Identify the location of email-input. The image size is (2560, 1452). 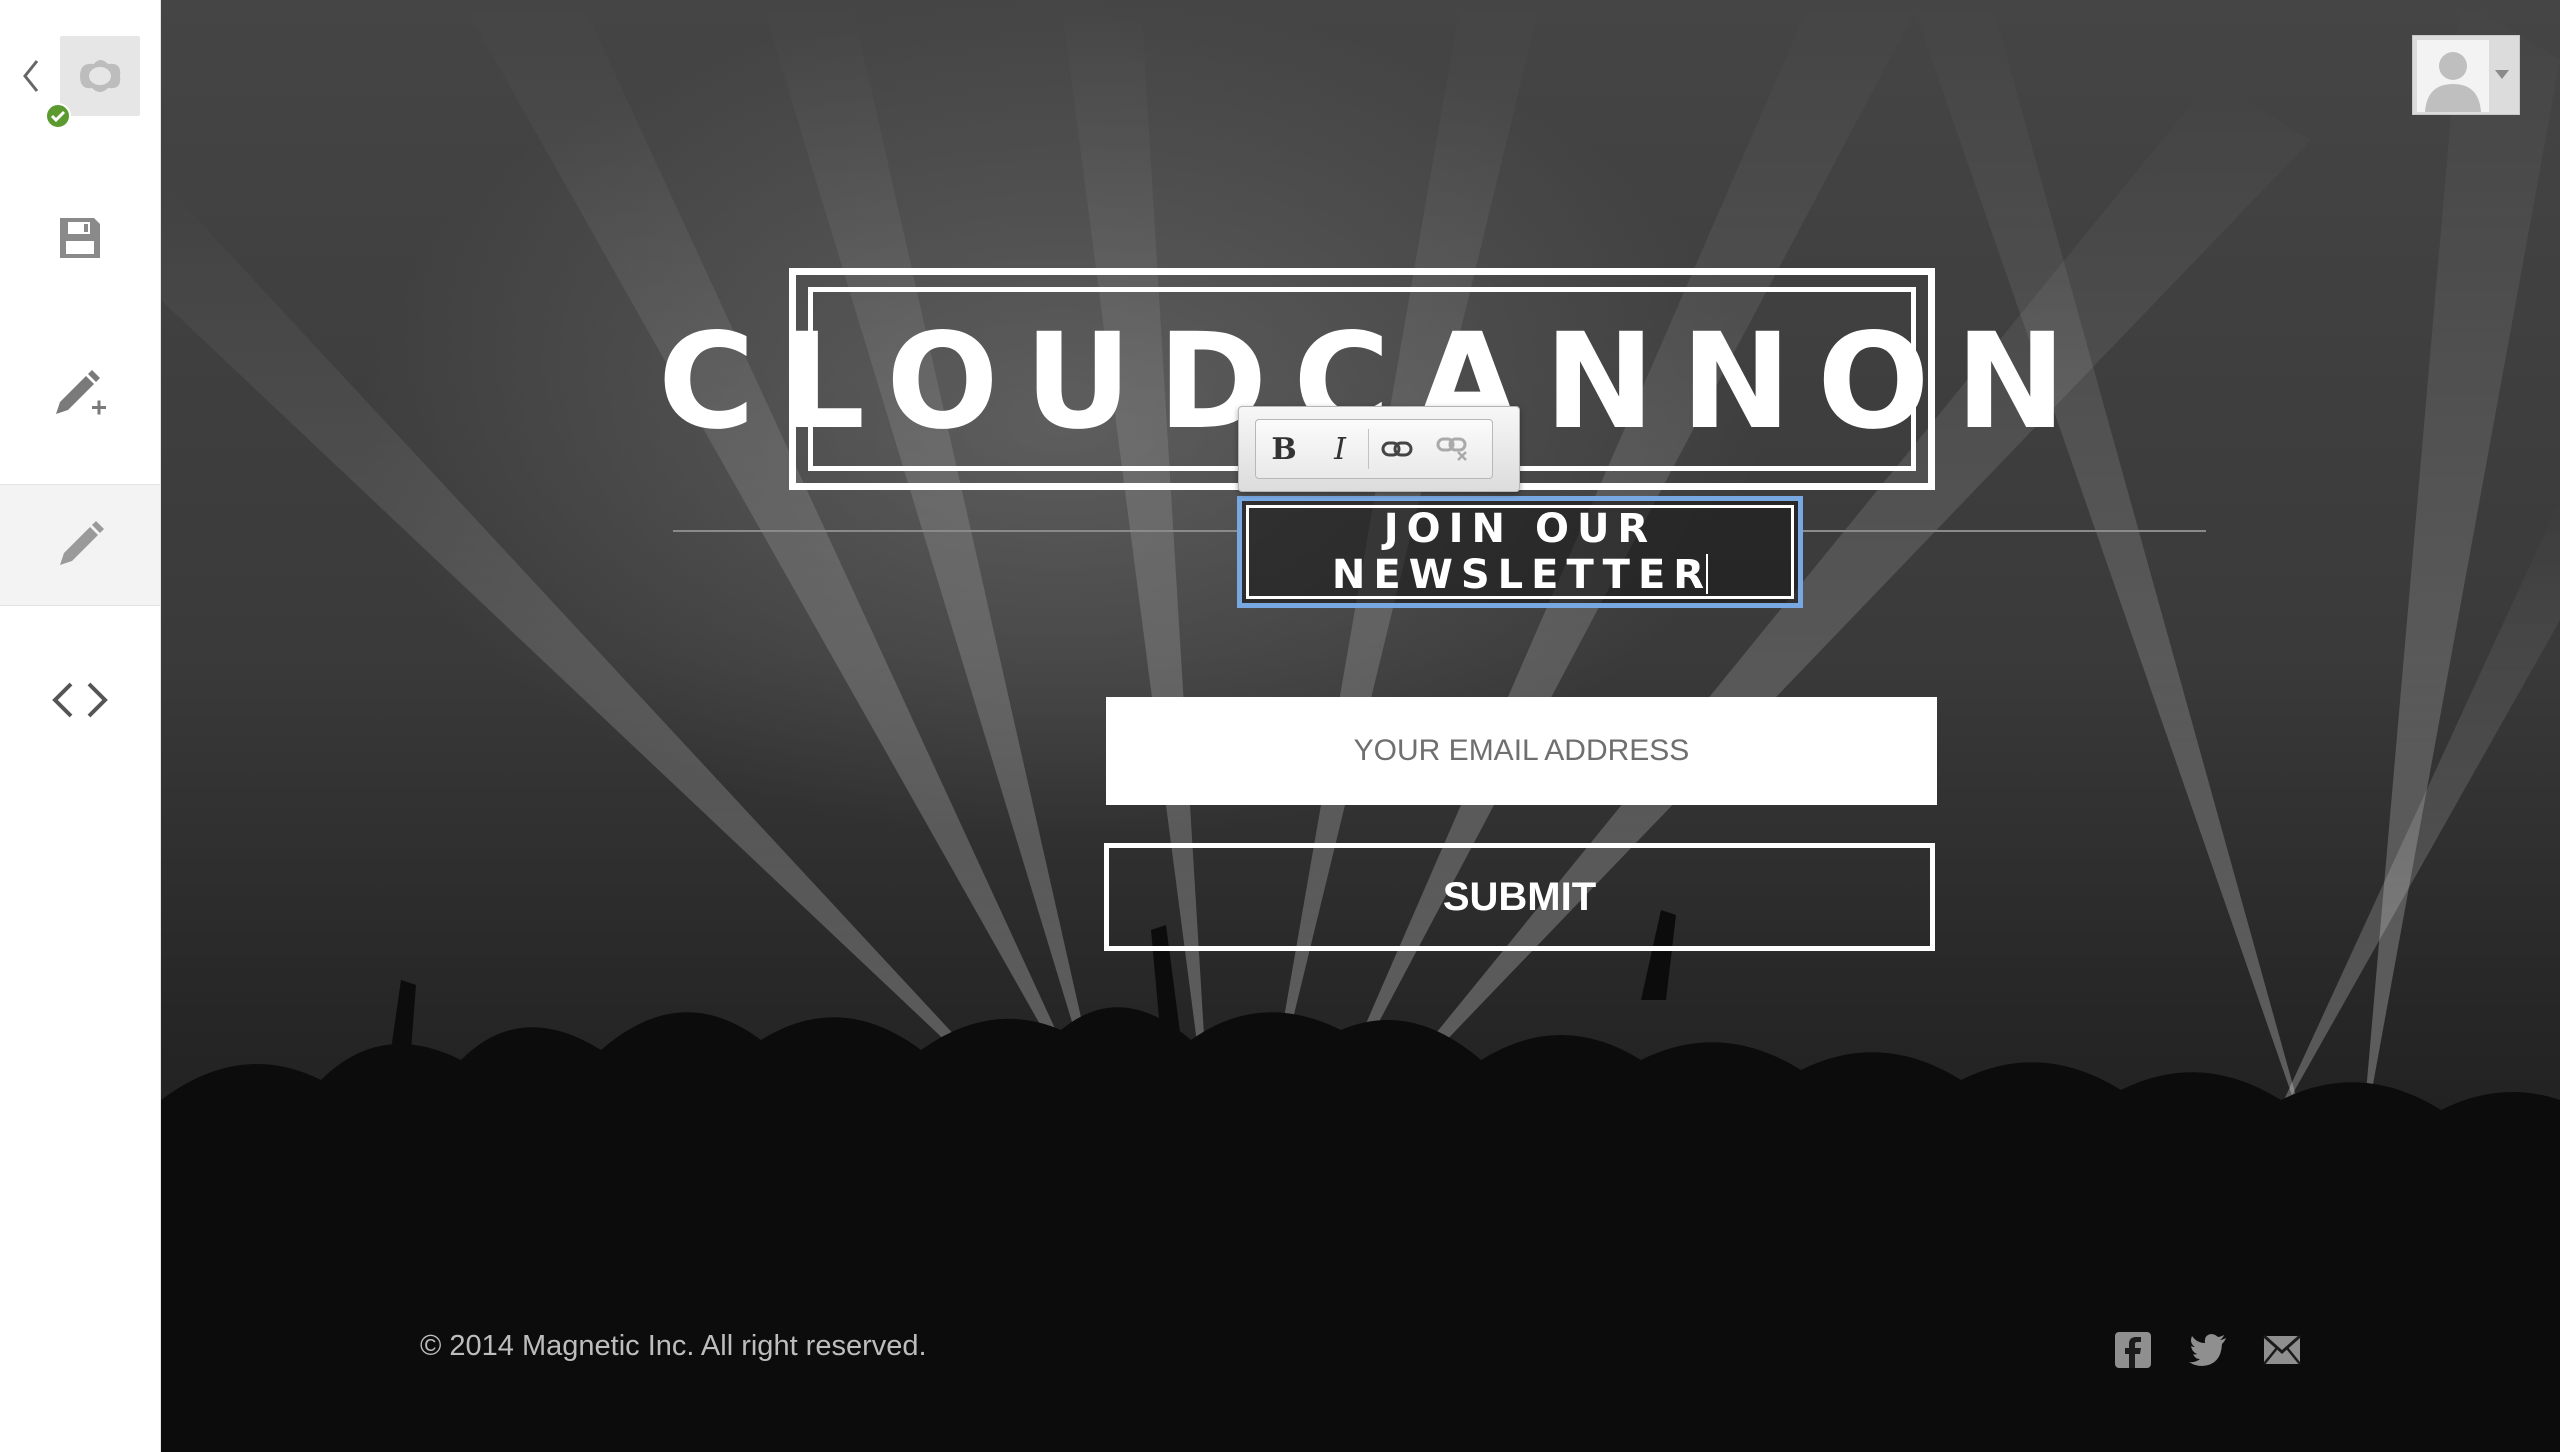
(1521, 751).